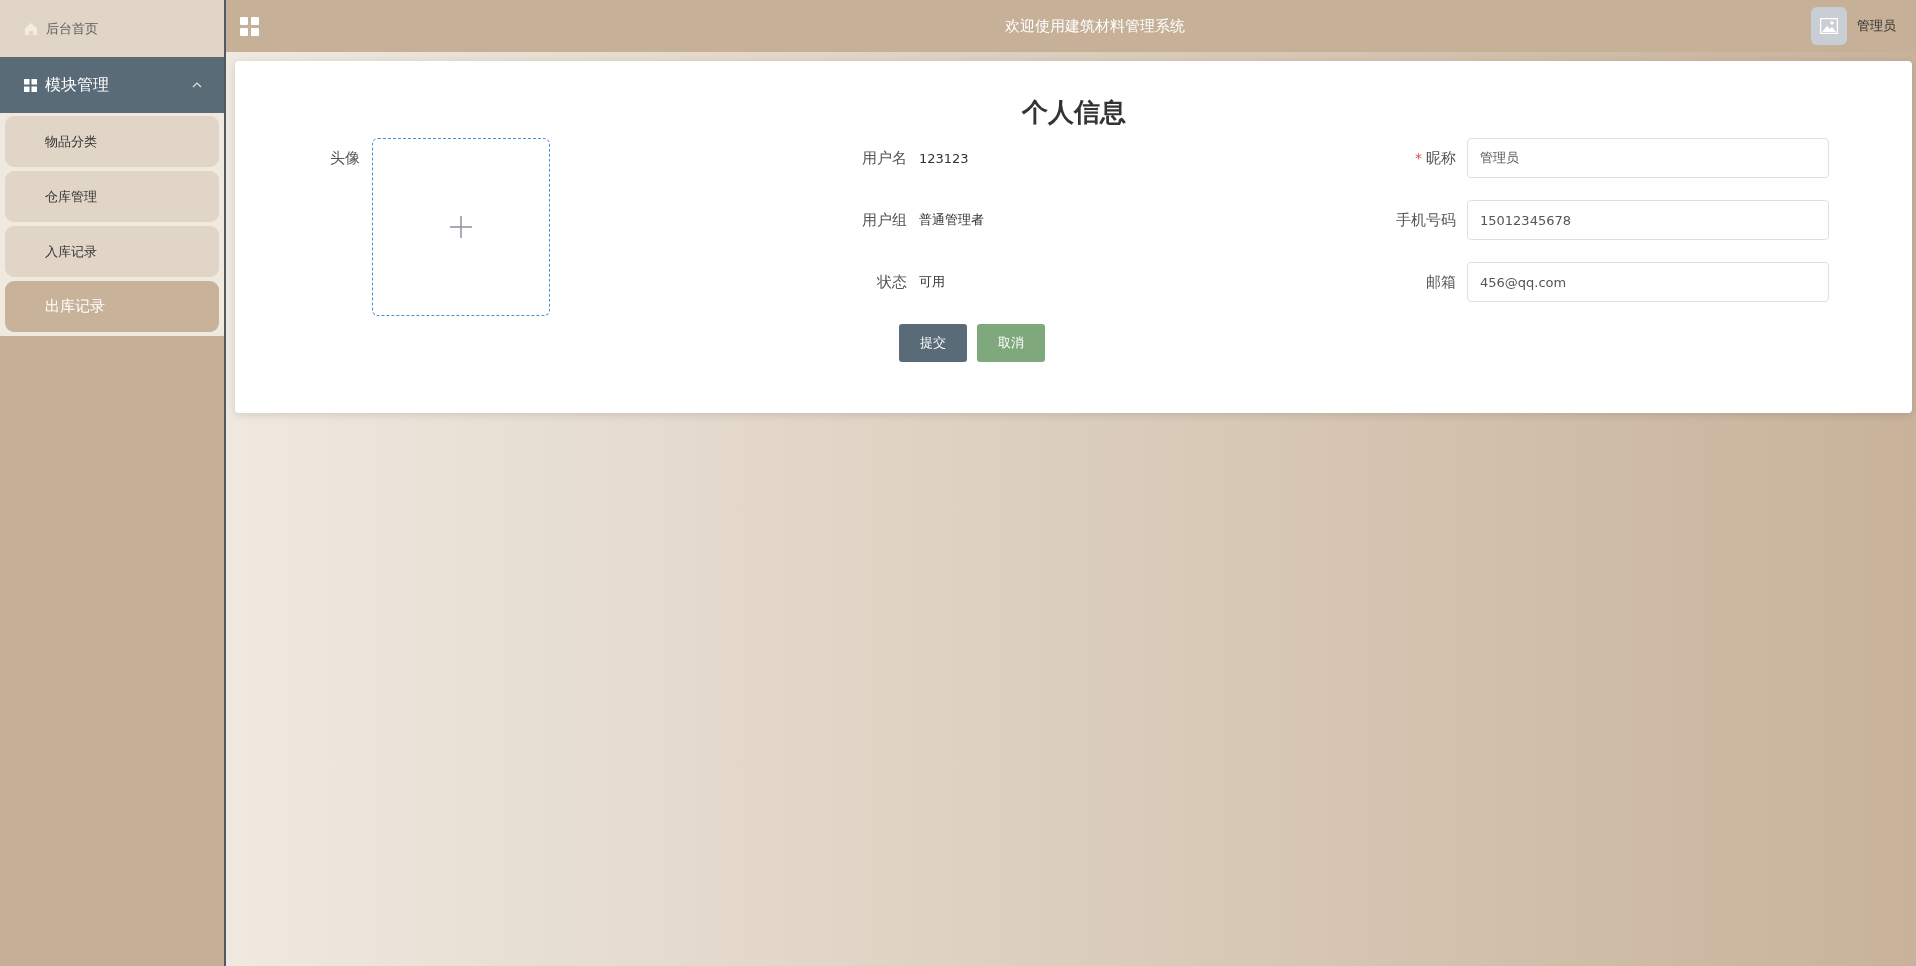  I want to click on house-icon, so click(31, 28).